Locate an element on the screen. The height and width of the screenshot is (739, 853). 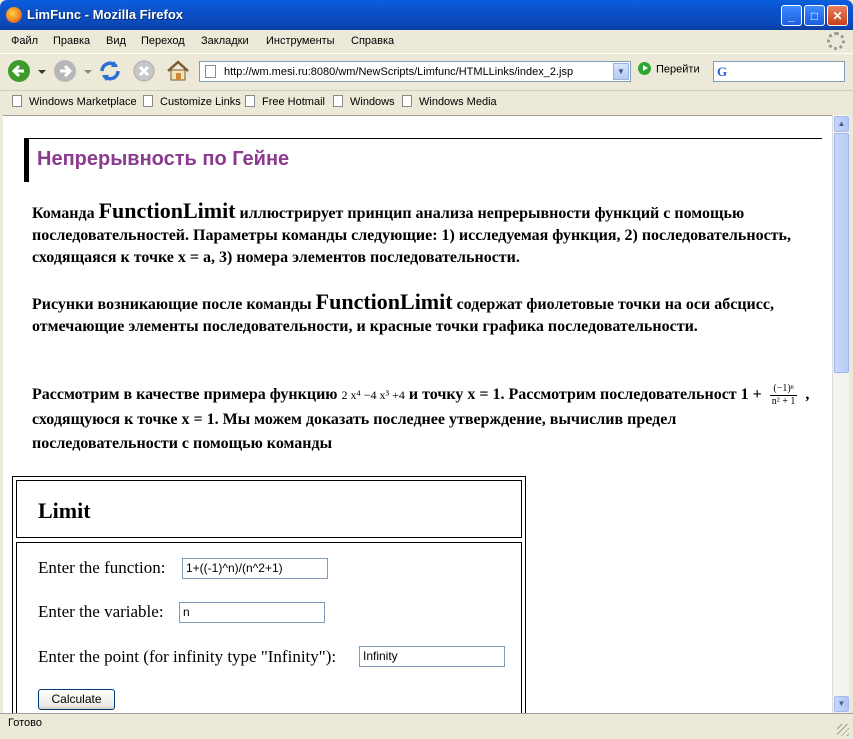
bookmark-label: Free Hotmail is located at coordinates (293, 102).